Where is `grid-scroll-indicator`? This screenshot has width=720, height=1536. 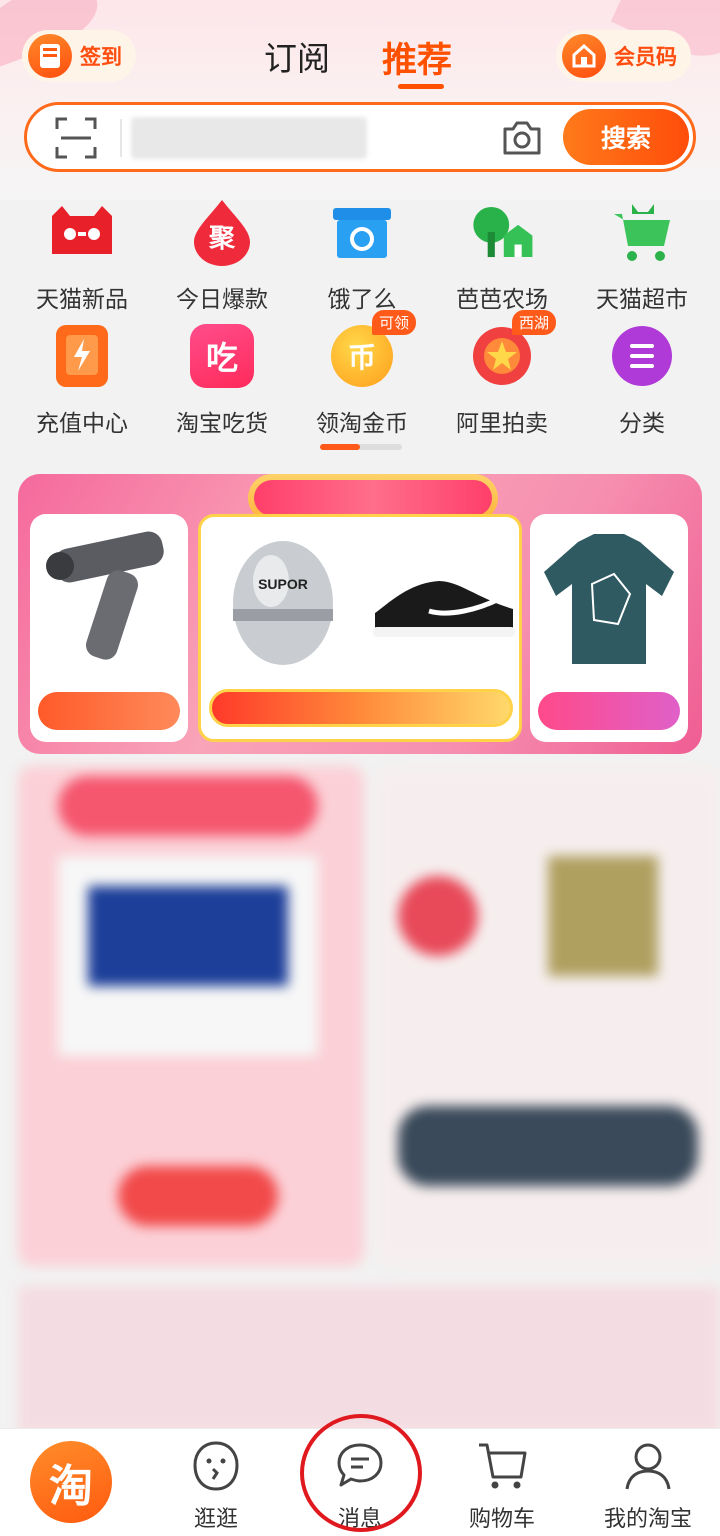 grid-scroll-indicator is located at coordinates (361, 447).